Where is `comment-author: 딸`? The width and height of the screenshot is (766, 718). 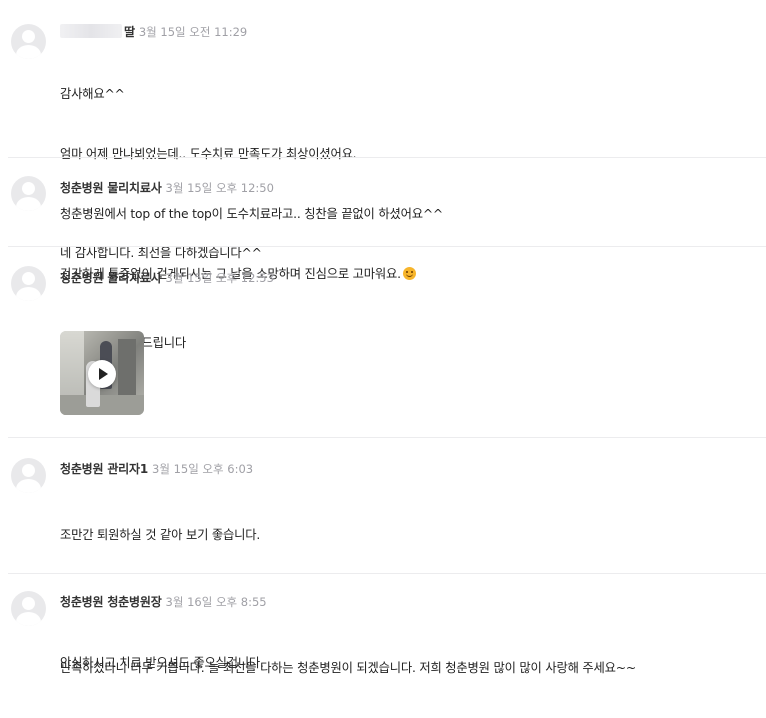
comment-author: 딸 is located at coordinates (129, 32).